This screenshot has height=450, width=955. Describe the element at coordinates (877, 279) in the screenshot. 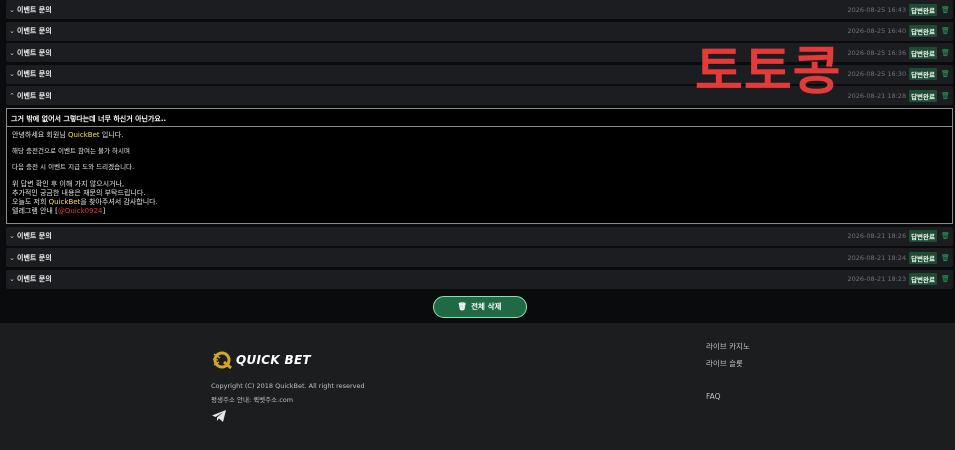

I see `inquiry-date: 2026-08-21 18:23` at that location.